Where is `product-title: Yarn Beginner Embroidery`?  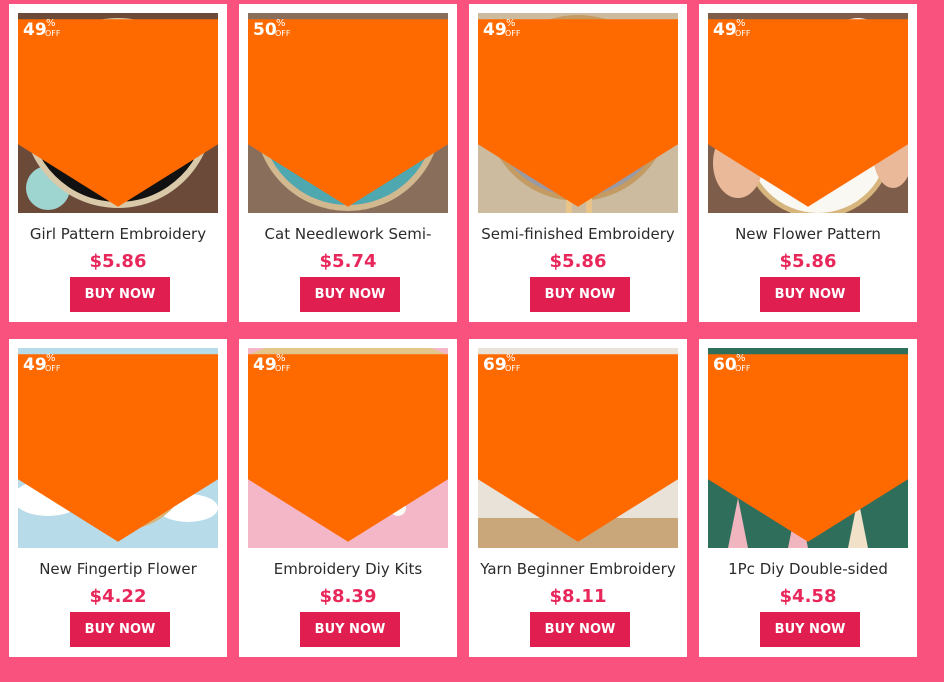
product-title: Yarn Beginner Embroidery is located at coordinates (578, 569).